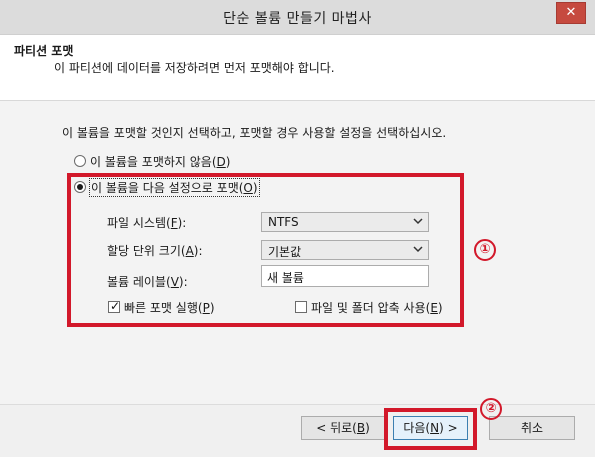  I want to click on page-title: 파티션 포맷, so click(44, 51).